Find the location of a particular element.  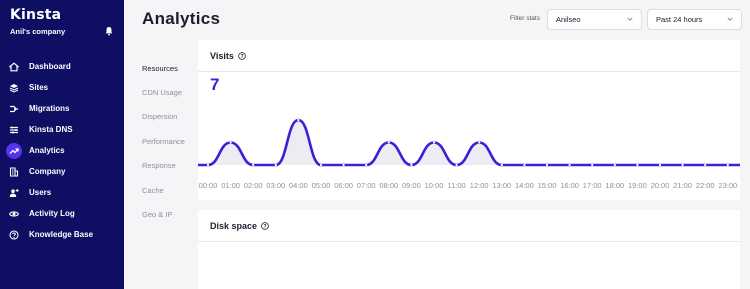

sidebar-item-analytics: Analytics is located at coordinates (62, 150).